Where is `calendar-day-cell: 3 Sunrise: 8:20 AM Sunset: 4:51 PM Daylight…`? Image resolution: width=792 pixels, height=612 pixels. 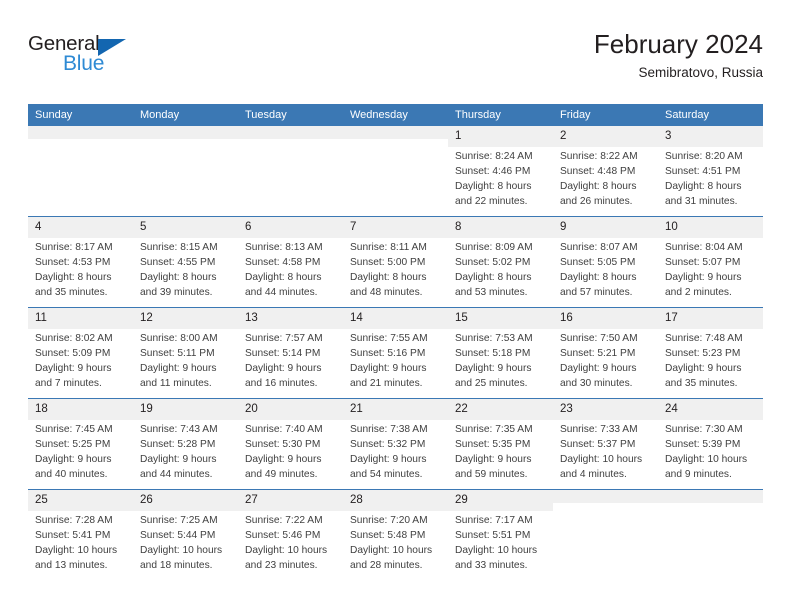 calendar-day-cell: 3 Sunrise: 8:20 AM Sunset: 4:51 PM Daylight… is located at coordinates (710, 171).